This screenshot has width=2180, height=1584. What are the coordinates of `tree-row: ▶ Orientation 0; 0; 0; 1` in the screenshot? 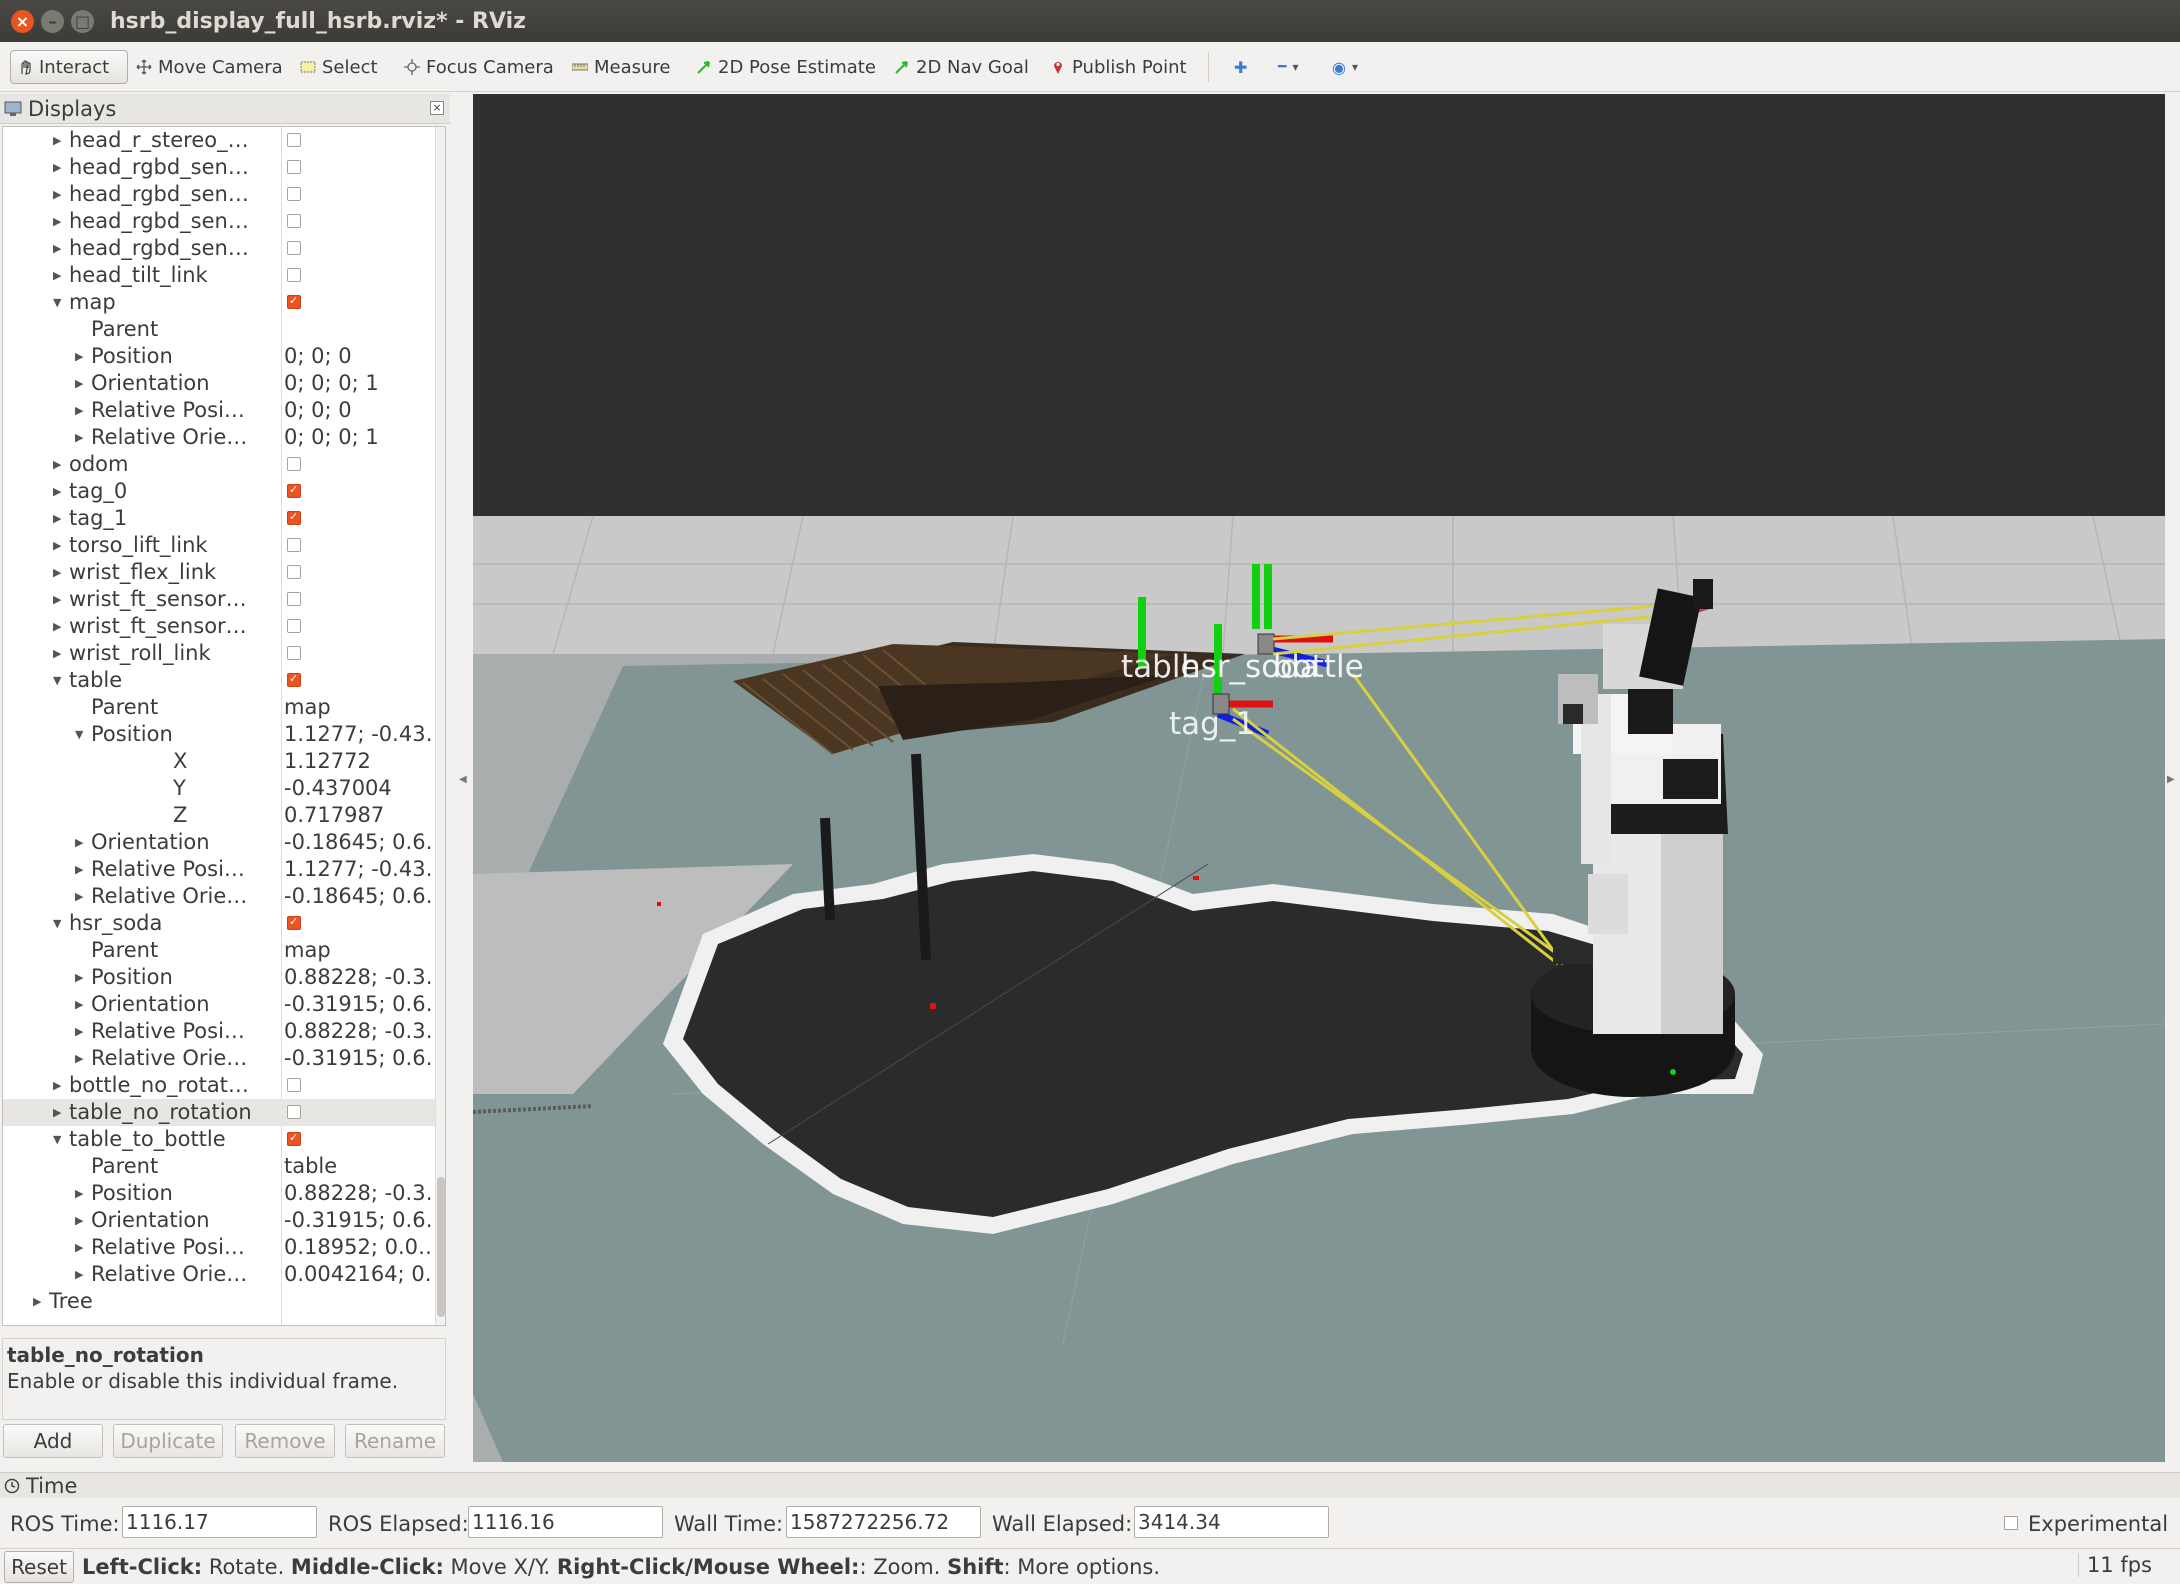 It's located at (219, 383).